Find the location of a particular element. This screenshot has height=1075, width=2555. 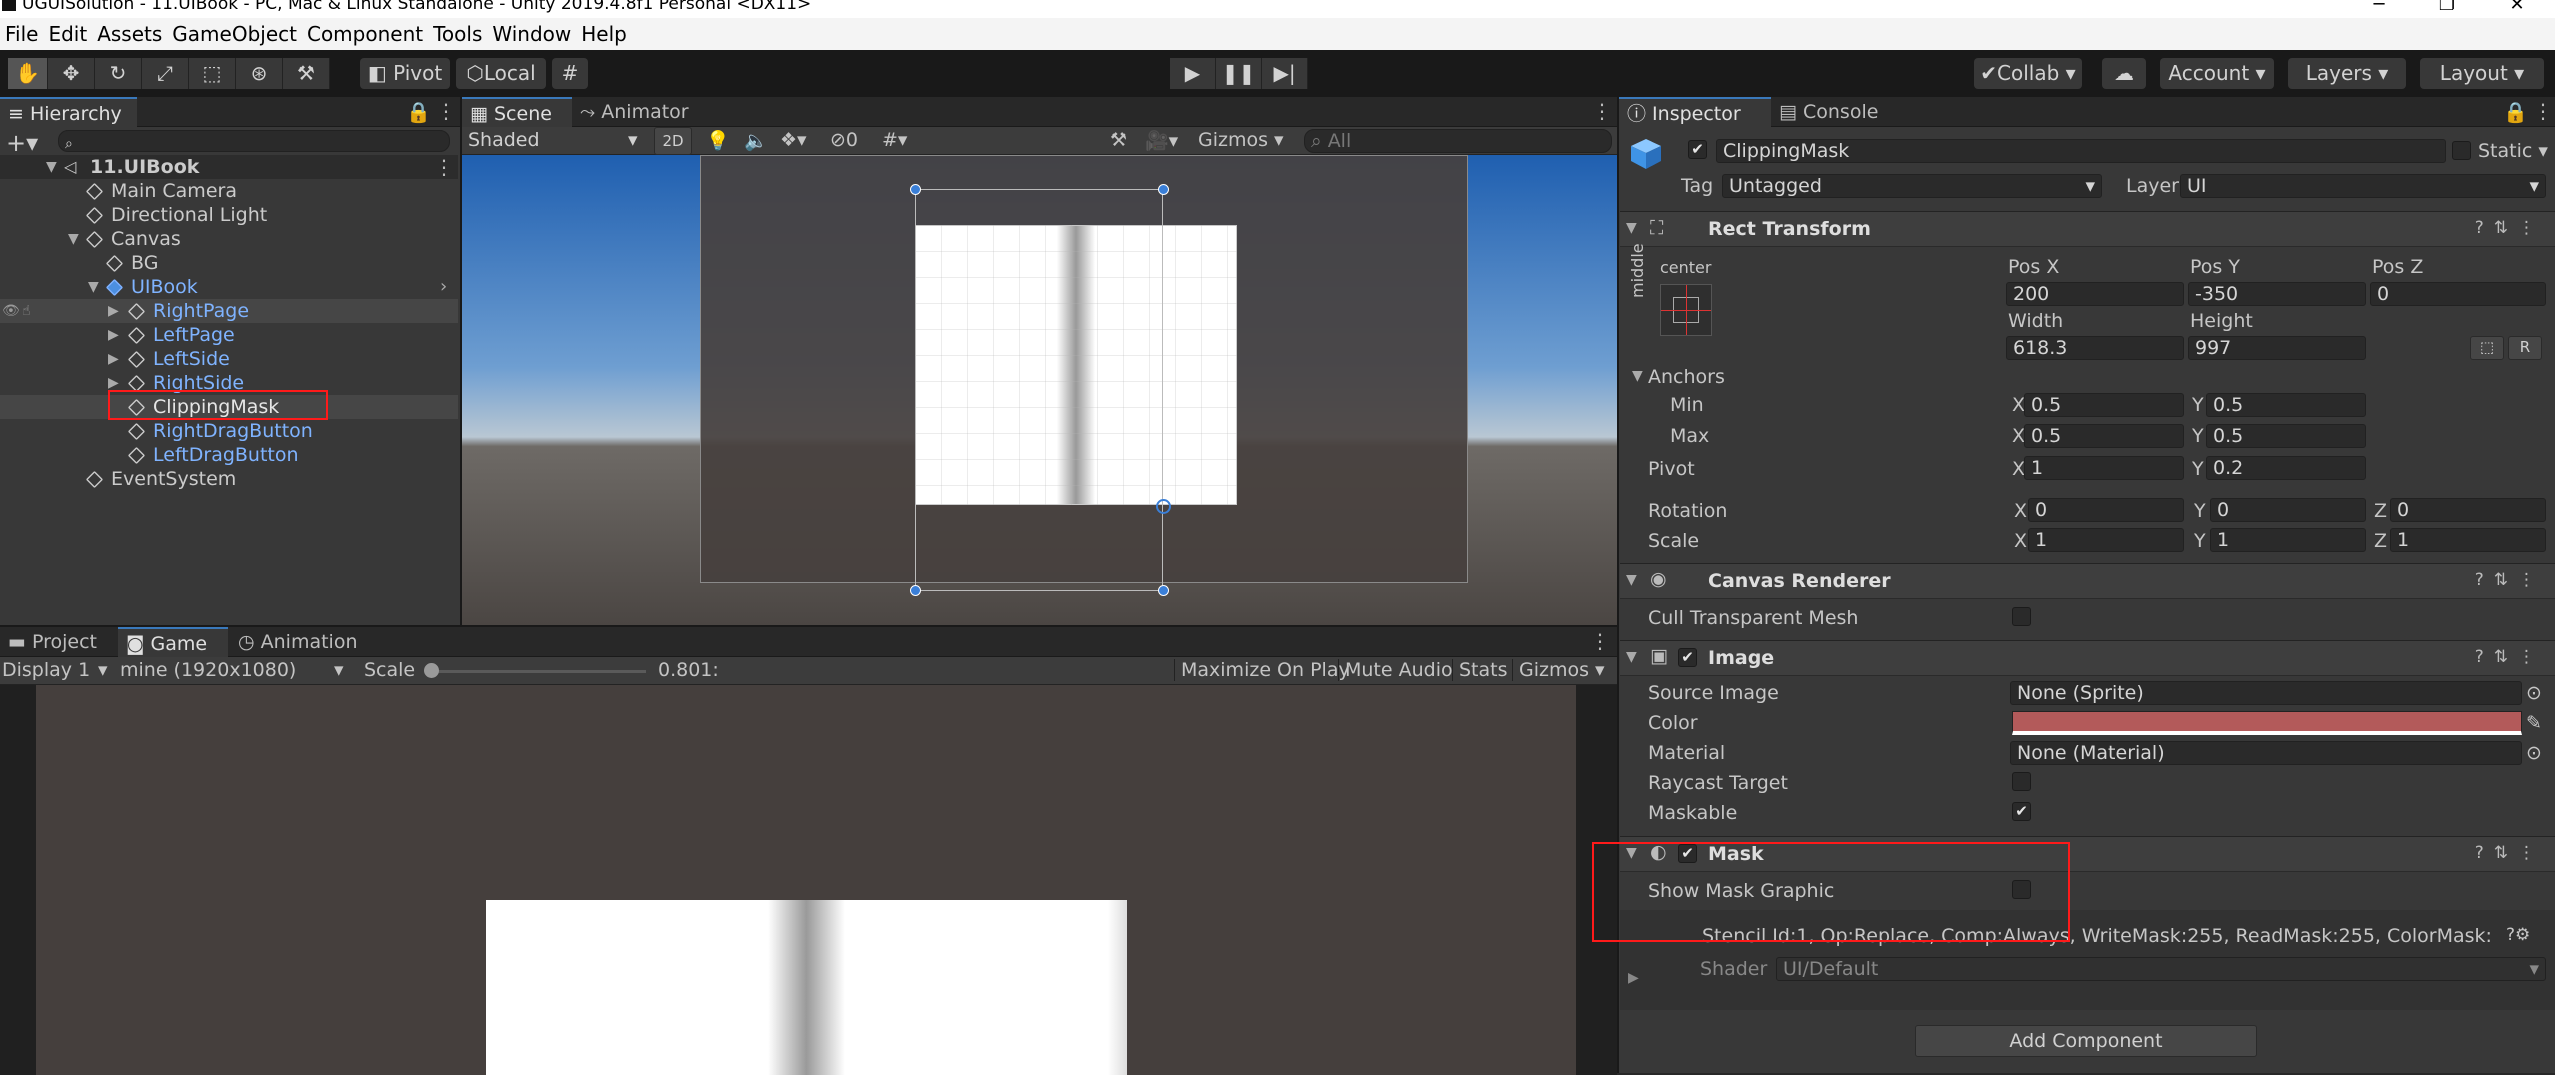

scene-row: ▼ ◁ 11.UIBook ⋮ is located at coordinates (229, 167).